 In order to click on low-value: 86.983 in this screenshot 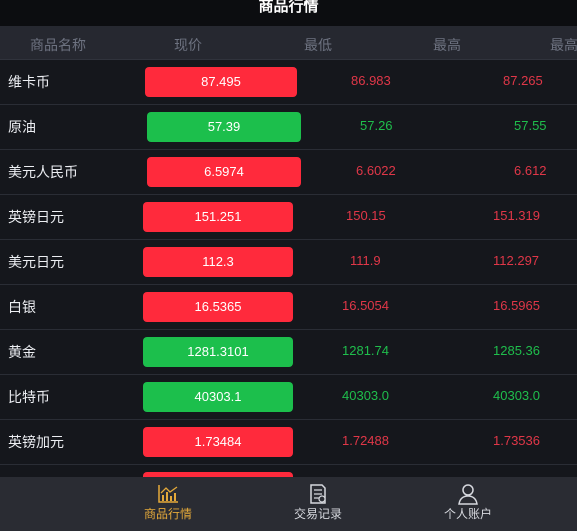, I will do `click(371, 80)`.